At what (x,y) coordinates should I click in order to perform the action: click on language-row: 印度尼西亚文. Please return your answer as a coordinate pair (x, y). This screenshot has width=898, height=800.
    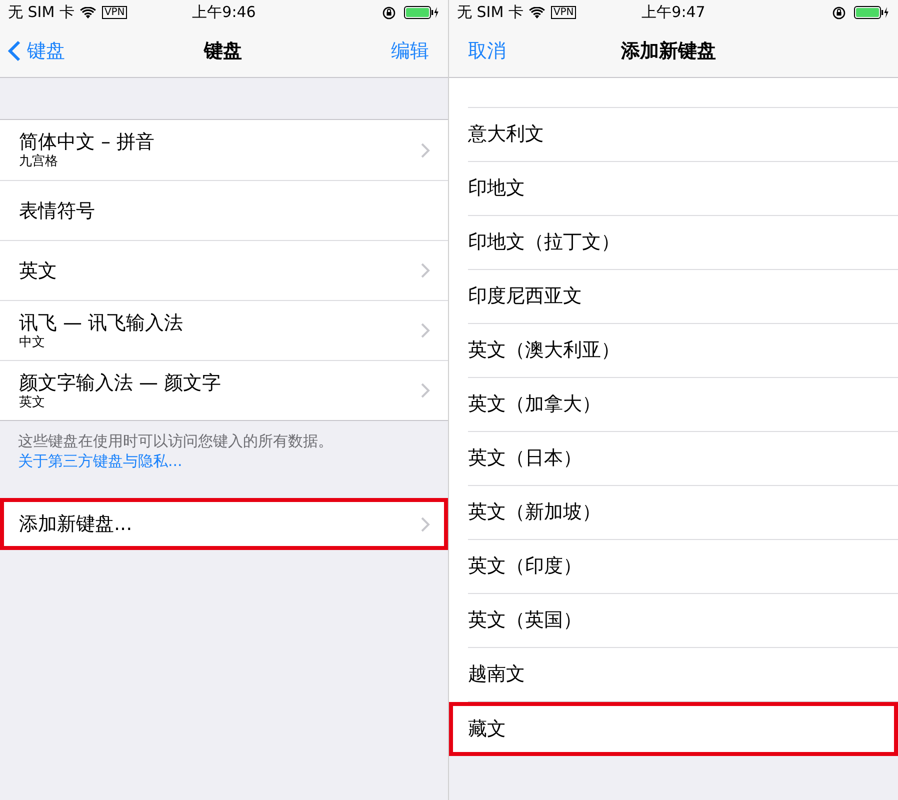
    Looking at the image, I should click on (673, 297).